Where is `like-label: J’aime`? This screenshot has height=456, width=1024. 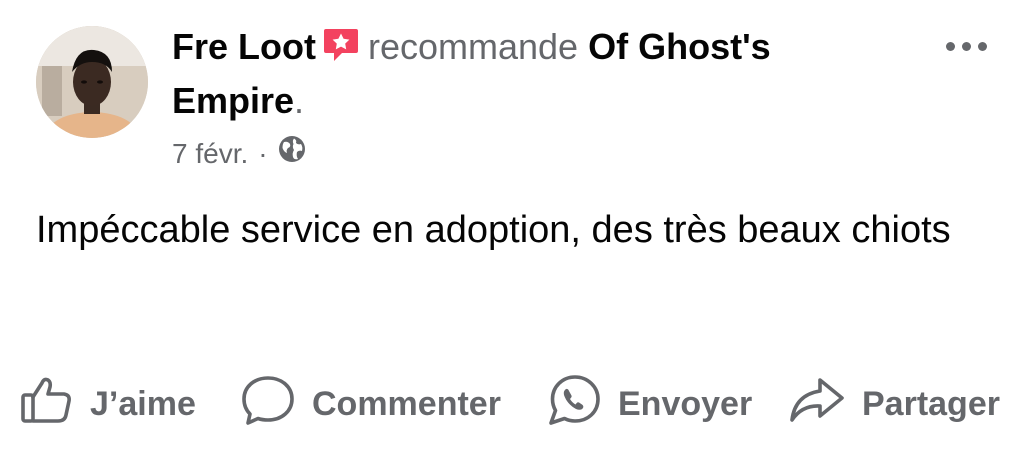 like-label: J’aime is located at coordinates (143, 403).